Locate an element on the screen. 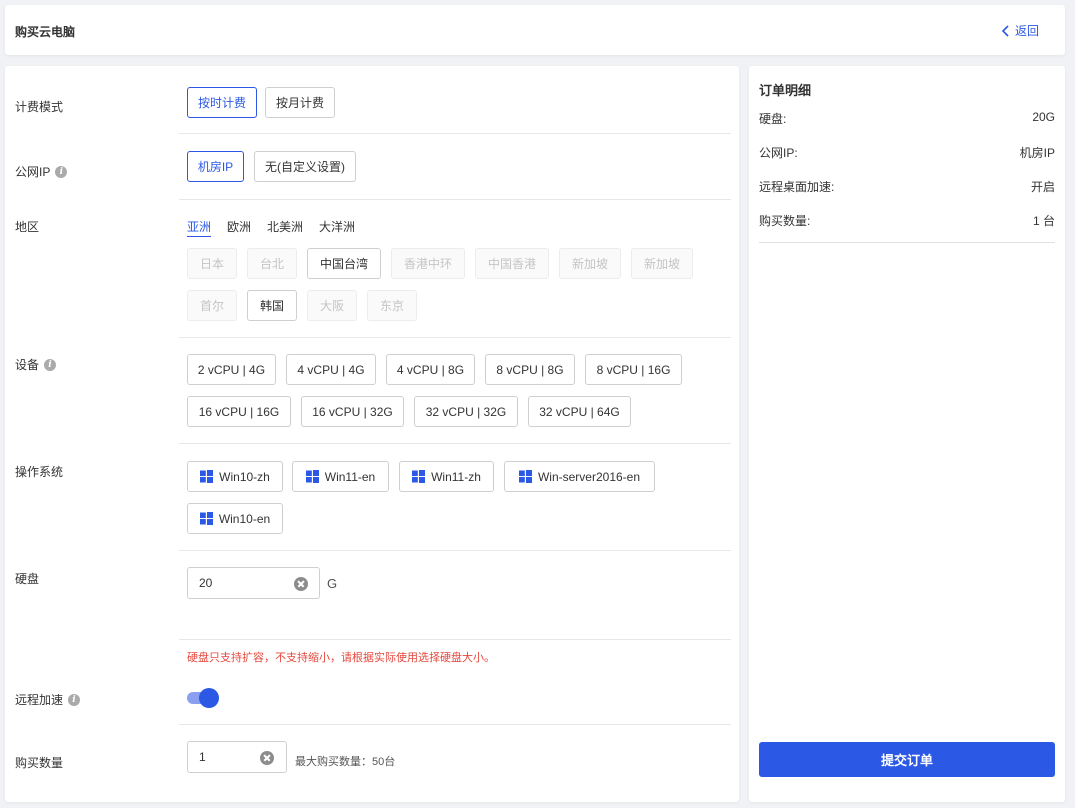  device-label: 设备 i is located at coordinates (36, 364).